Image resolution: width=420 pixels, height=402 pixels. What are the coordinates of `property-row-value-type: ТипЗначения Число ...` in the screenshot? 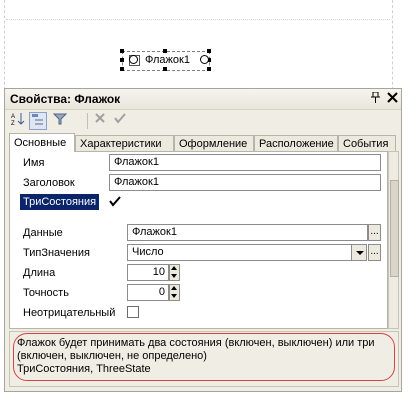 It's located at (198, 253).